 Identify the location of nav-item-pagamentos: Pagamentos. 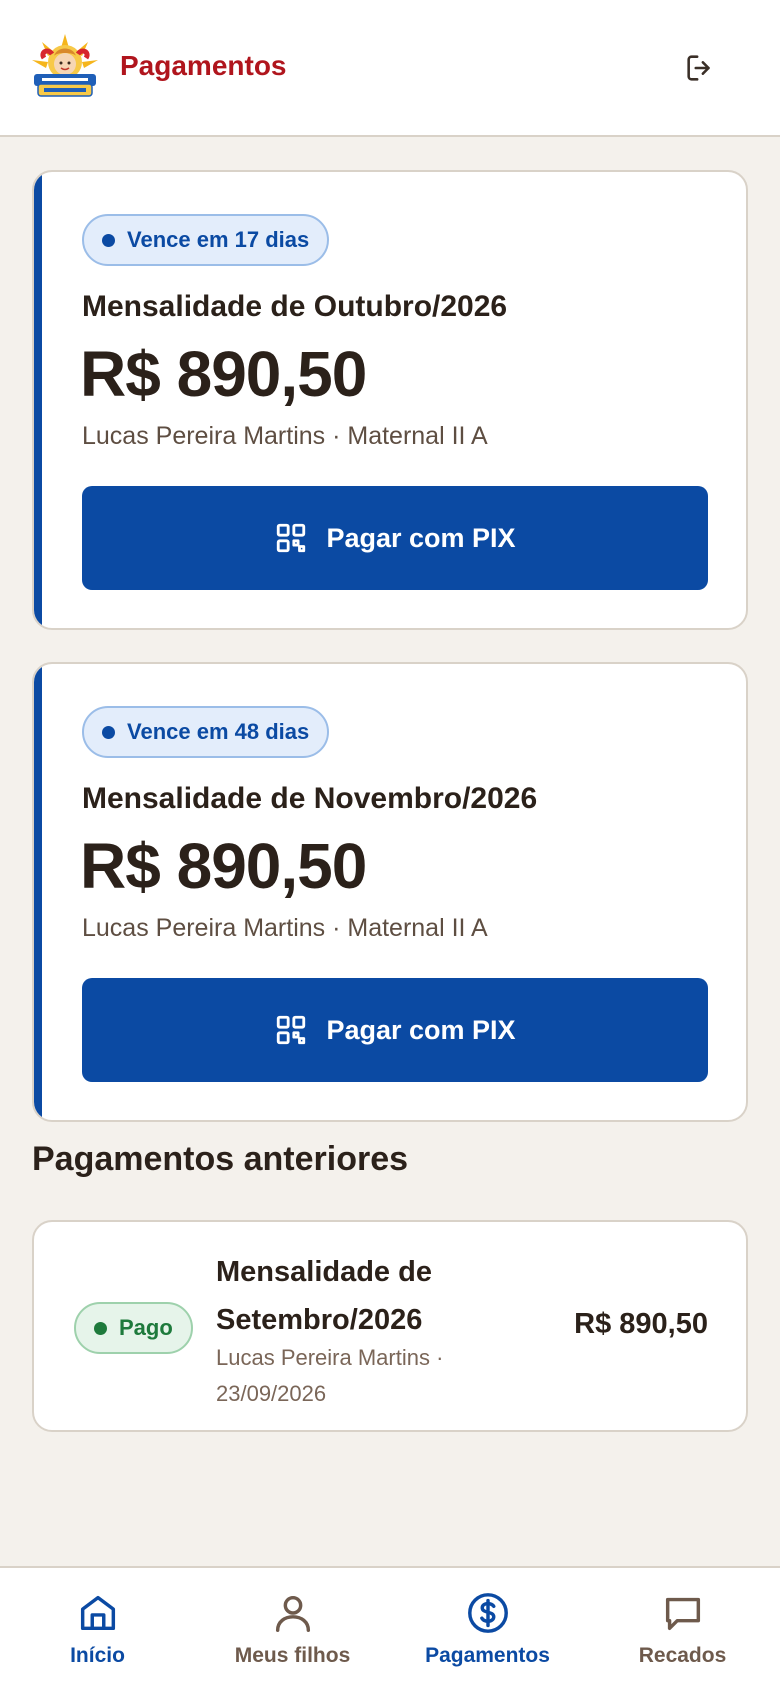
(487, 1628).